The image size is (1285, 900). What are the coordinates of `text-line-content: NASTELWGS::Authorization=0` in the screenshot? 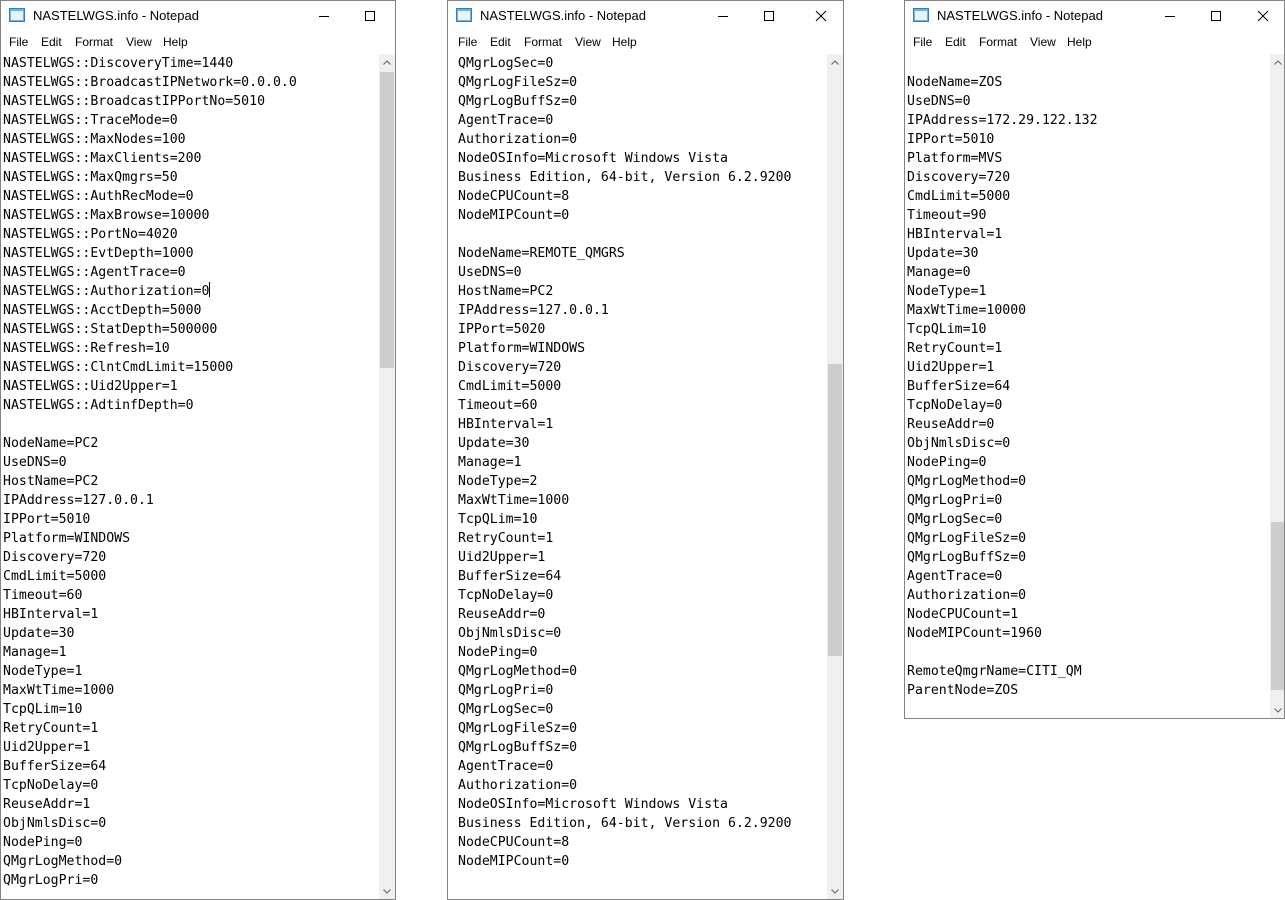 It's located at (106, 291).